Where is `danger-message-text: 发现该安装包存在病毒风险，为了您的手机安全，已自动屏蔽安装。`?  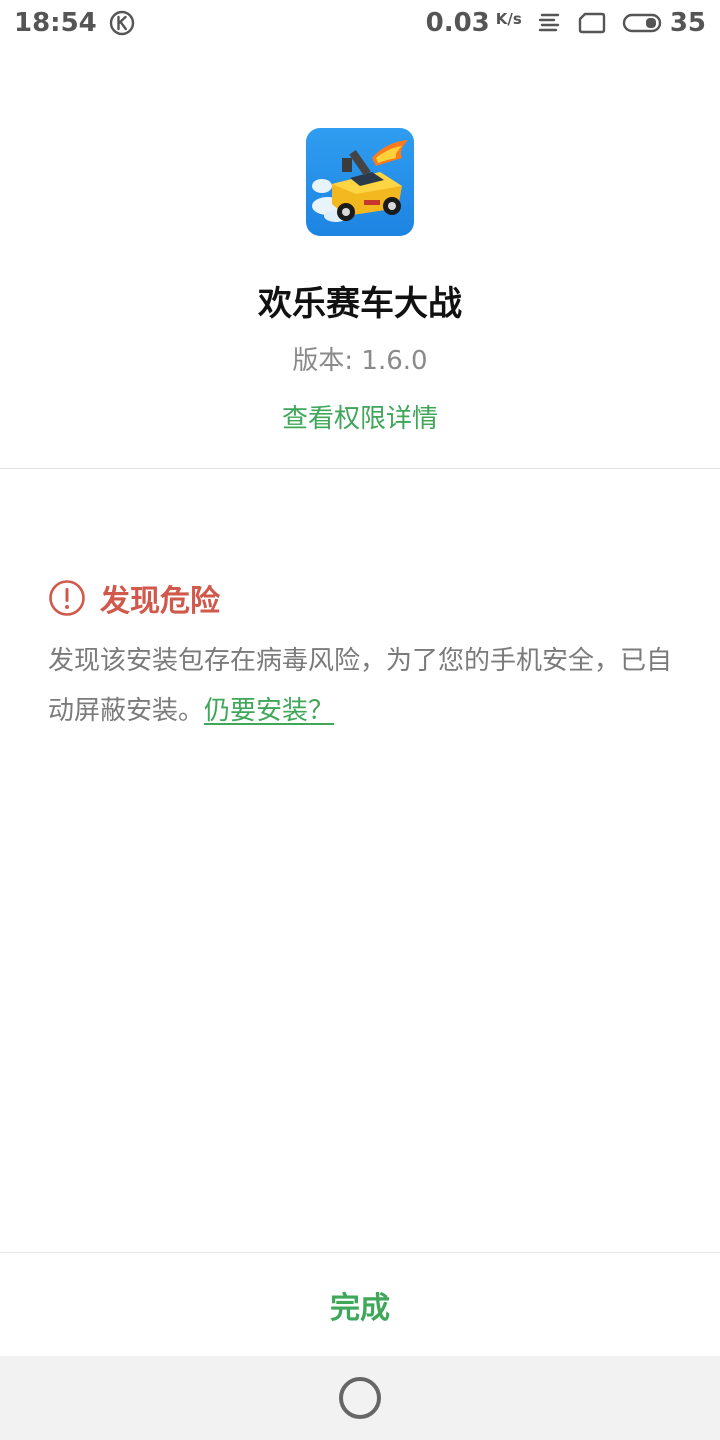
danger-message-text: 发现该安装包存在病毒风险，为了您的手机安全，已自动屏蔽安装。 is located at coordinates (360, 686).